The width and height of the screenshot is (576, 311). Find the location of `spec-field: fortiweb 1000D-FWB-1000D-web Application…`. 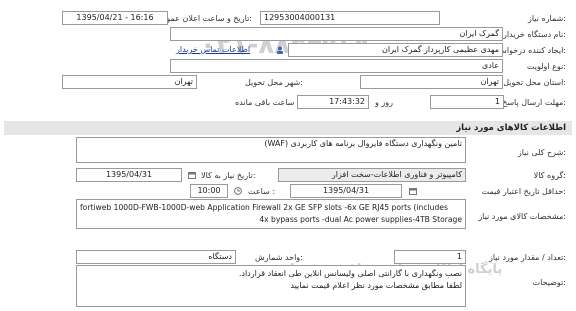

spec-field: fortiweb 1000D-FWB-1000D-web Application… is located at coordinates (271, 214).